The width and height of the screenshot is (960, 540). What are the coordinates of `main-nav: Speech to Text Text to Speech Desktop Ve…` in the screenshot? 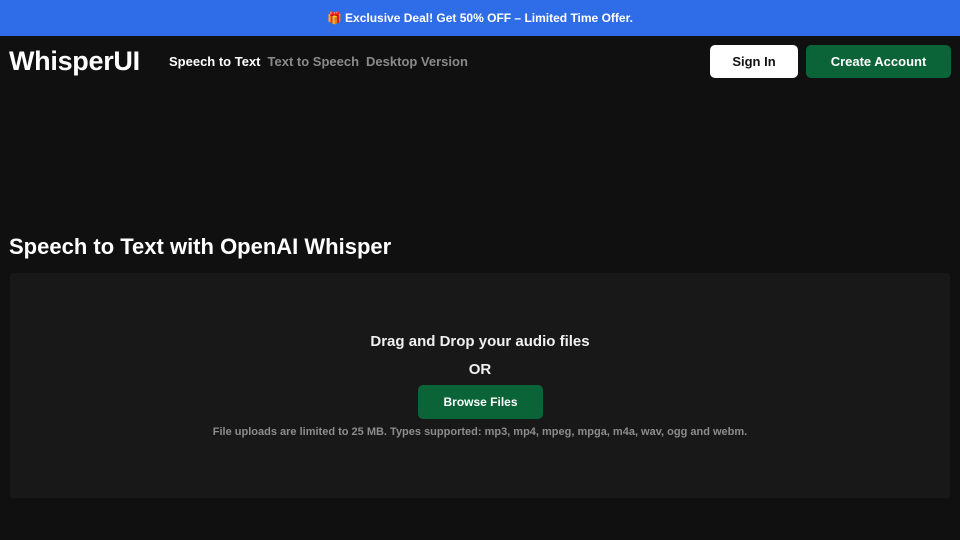 It's located at (318, 61).